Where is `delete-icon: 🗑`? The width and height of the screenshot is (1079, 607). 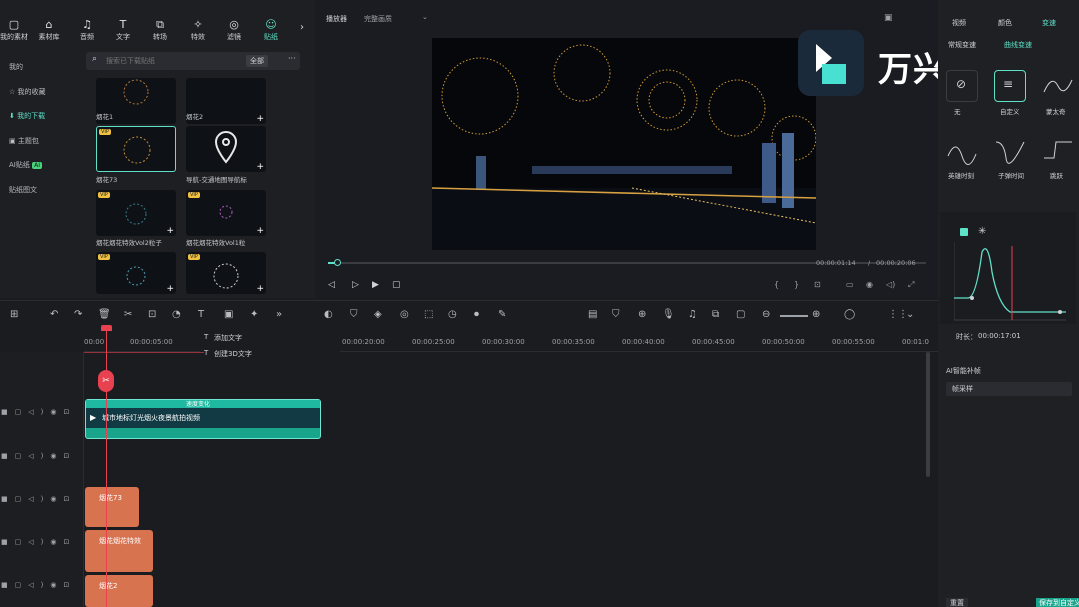
delete-icon: 🗑 is located at coordinates (104, 314).